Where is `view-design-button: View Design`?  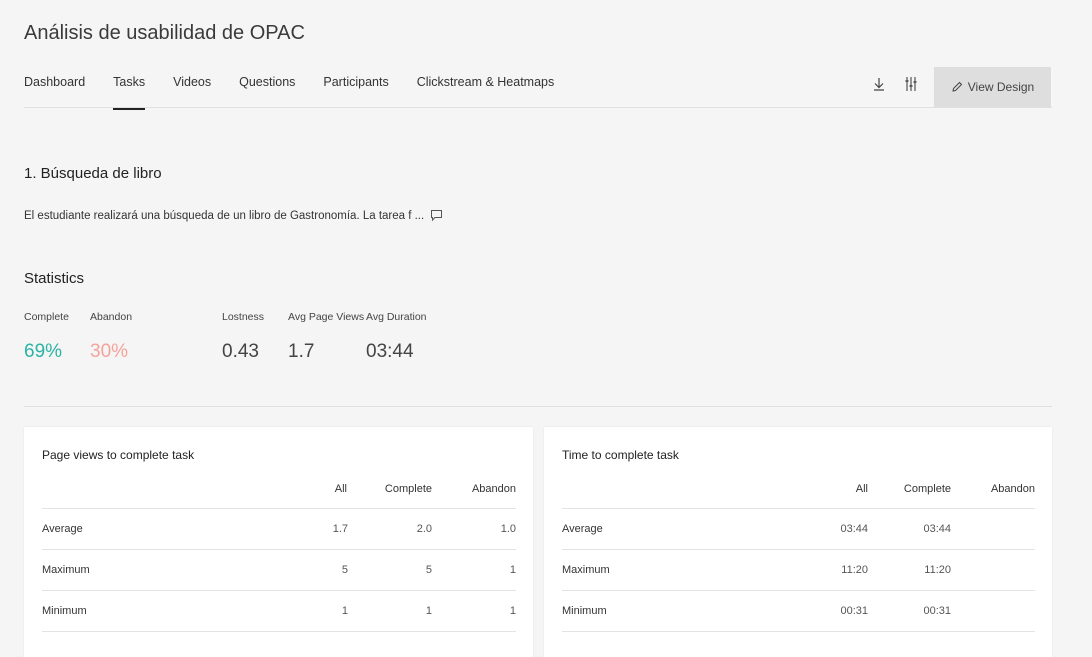 view-design-button: View Design is located at coordinates (992, 87).